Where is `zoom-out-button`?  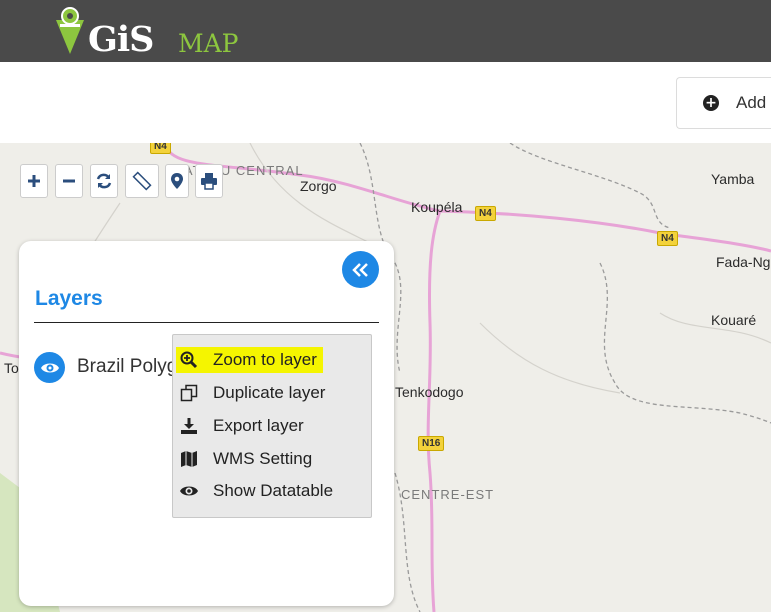 zoom-out-button is located at coordinates (69, 181).